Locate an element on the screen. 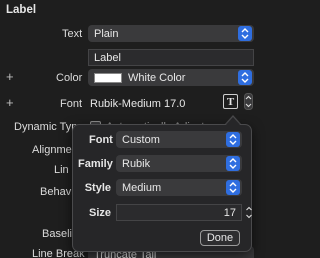 This screenshot has width=320, height=258. add-font-variation-icon: + is located at coordinates (10, 102).